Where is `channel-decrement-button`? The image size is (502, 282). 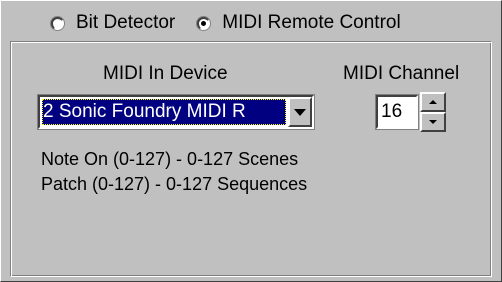 channel-decrement-button is located at coordinates (433, 122).